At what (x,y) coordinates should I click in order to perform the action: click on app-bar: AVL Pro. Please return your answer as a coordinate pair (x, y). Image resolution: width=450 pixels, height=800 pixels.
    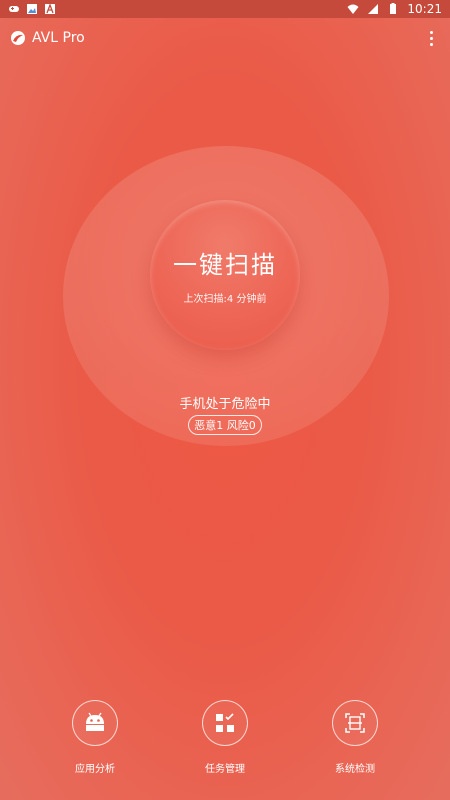
    Looking at the image, I should click on (225, 38).